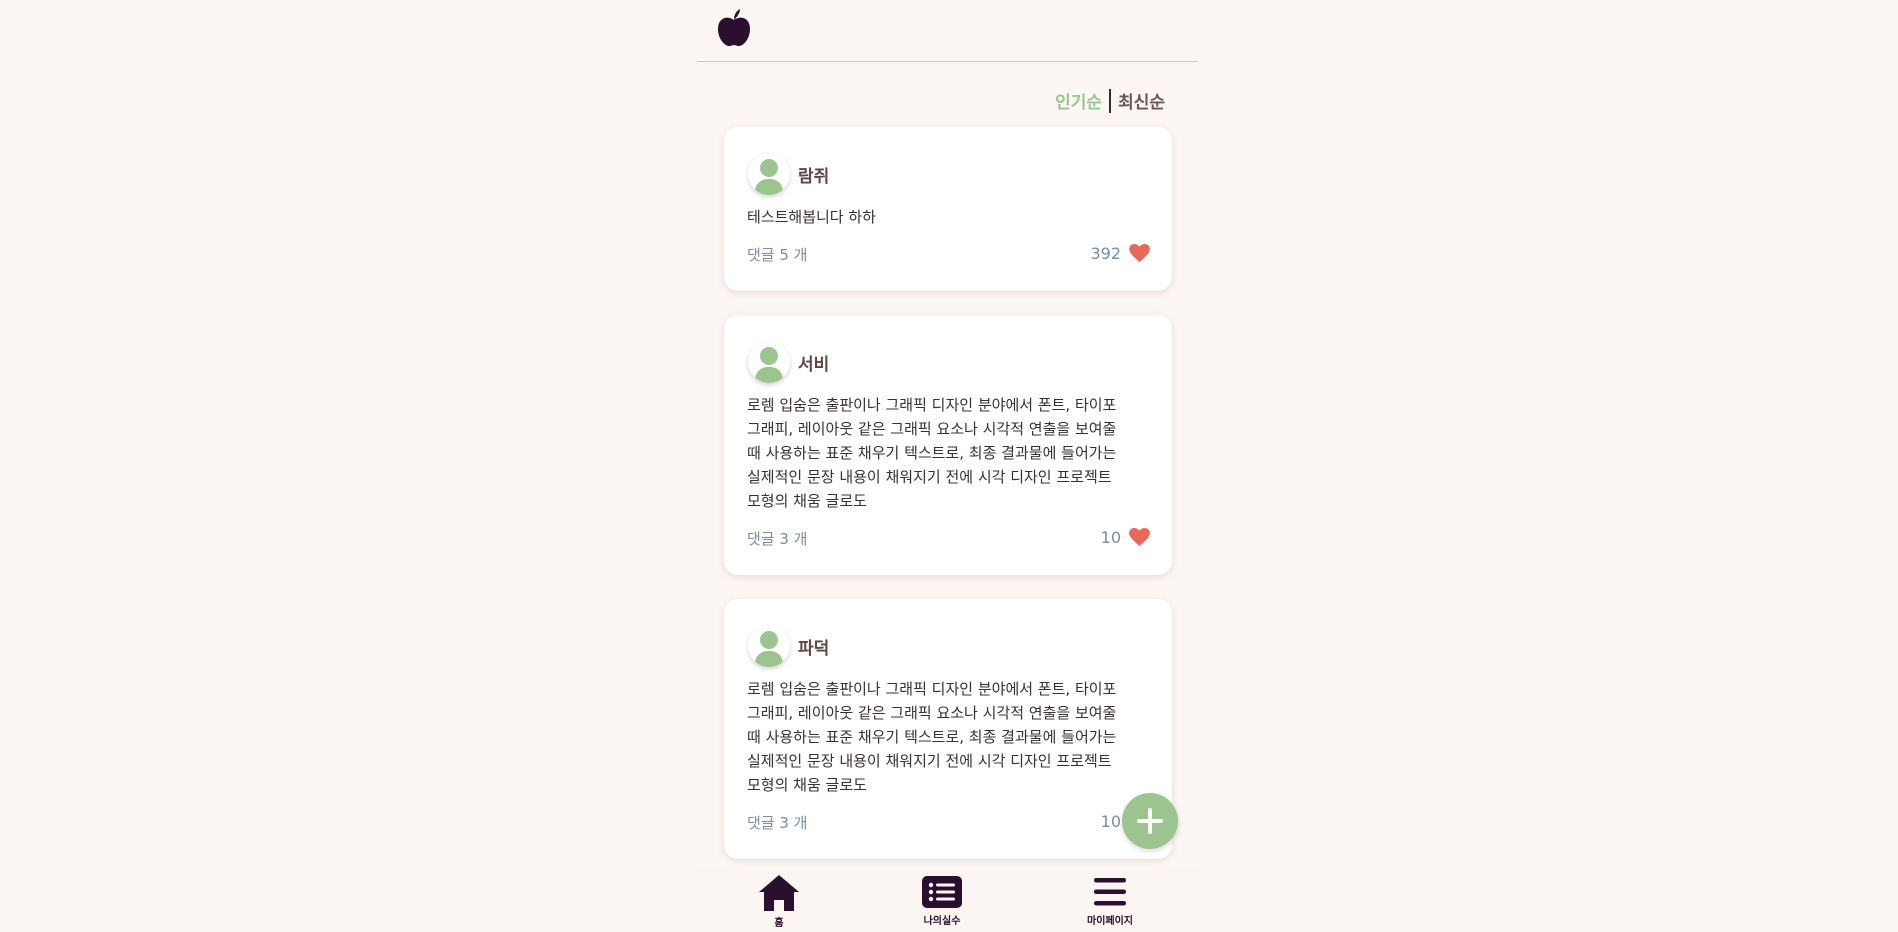 Image resolution: width=1898 pixels, height=932 pixels. What do you see at coordinates (814, 176) in the screenshot?
I see `author-name: 람쥐` at bounding box center [814, 176].